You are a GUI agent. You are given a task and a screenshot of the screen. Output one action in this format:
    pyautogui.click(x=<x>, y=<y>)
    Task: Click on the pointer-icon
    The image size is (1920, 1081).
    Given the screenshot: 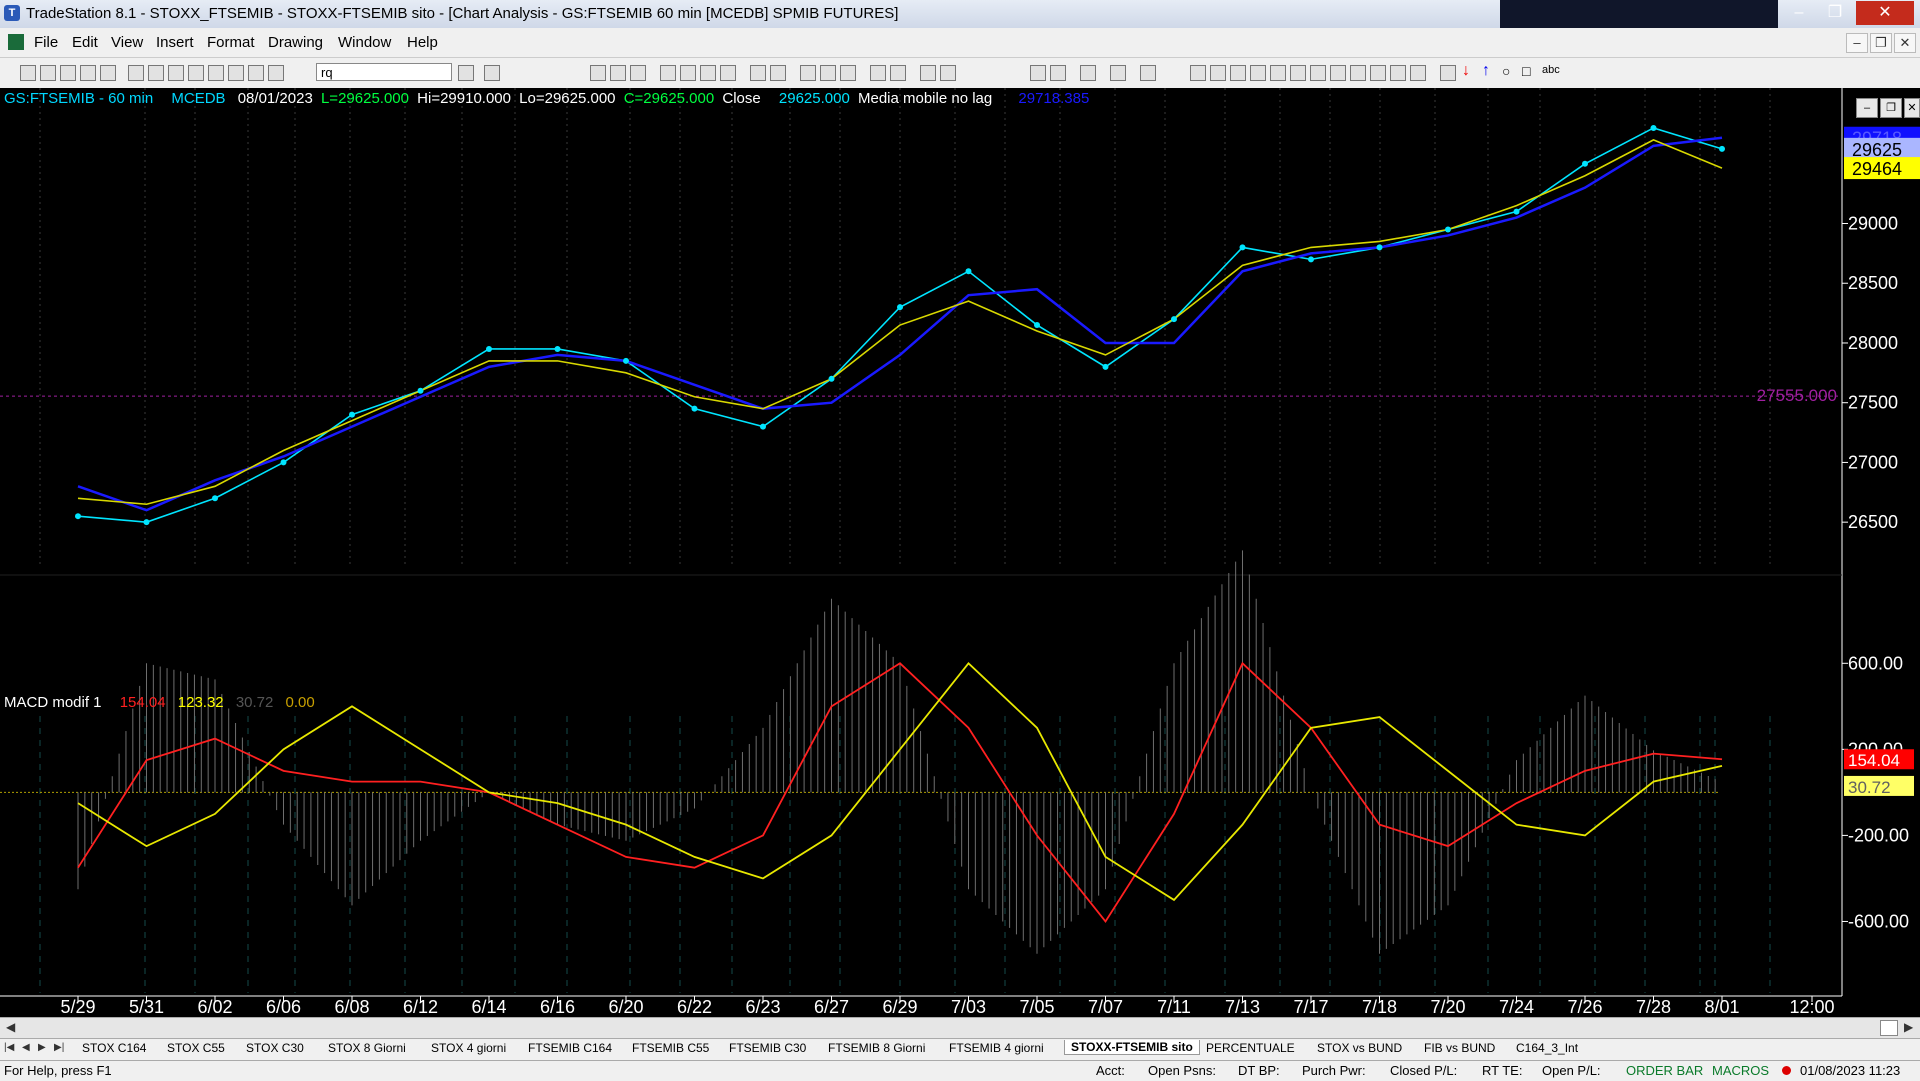 What is the action you would take?
    pyautogui.click(x=1038, y=73)
    